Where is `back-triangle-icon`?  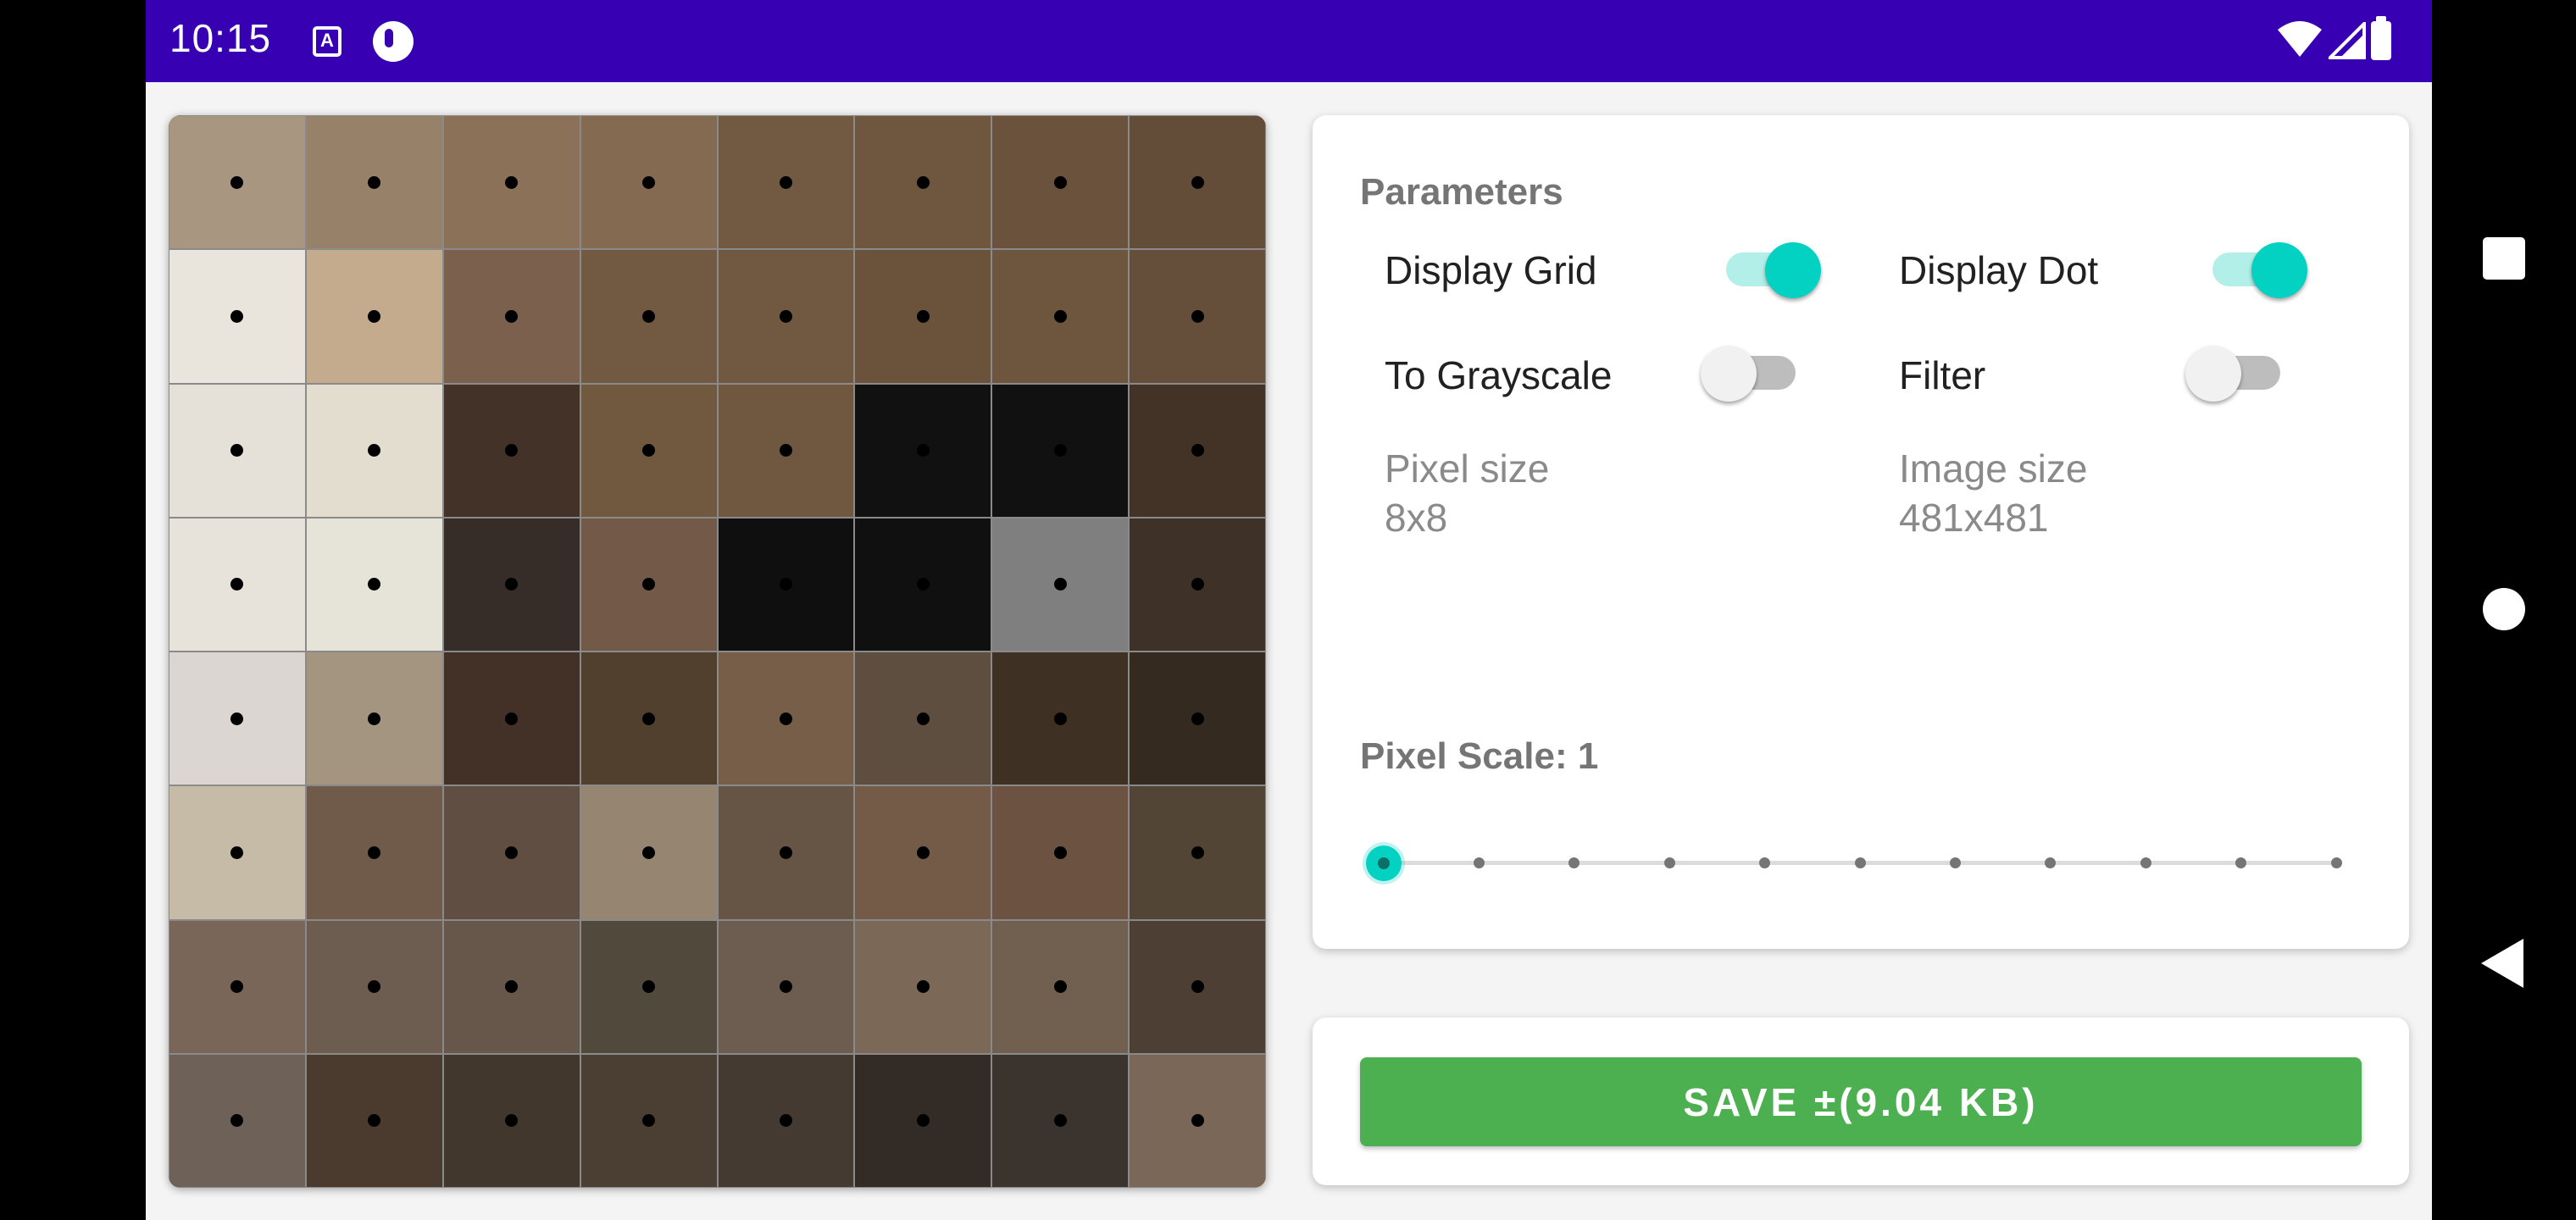 back-triangle-icon is located at coordinates (2502, 963).